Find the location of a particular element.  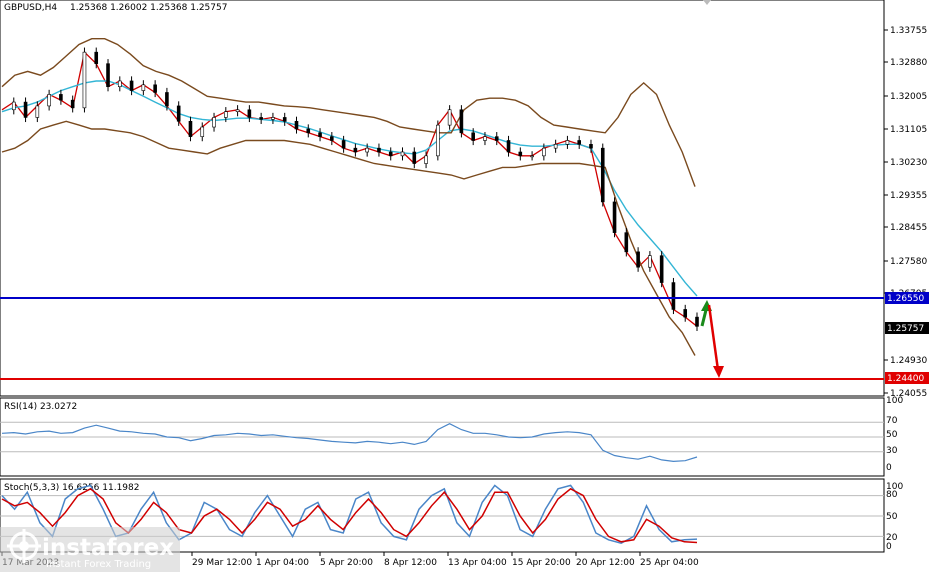

price-tick-label: 1.32005 is located at coordinates (908, 97).